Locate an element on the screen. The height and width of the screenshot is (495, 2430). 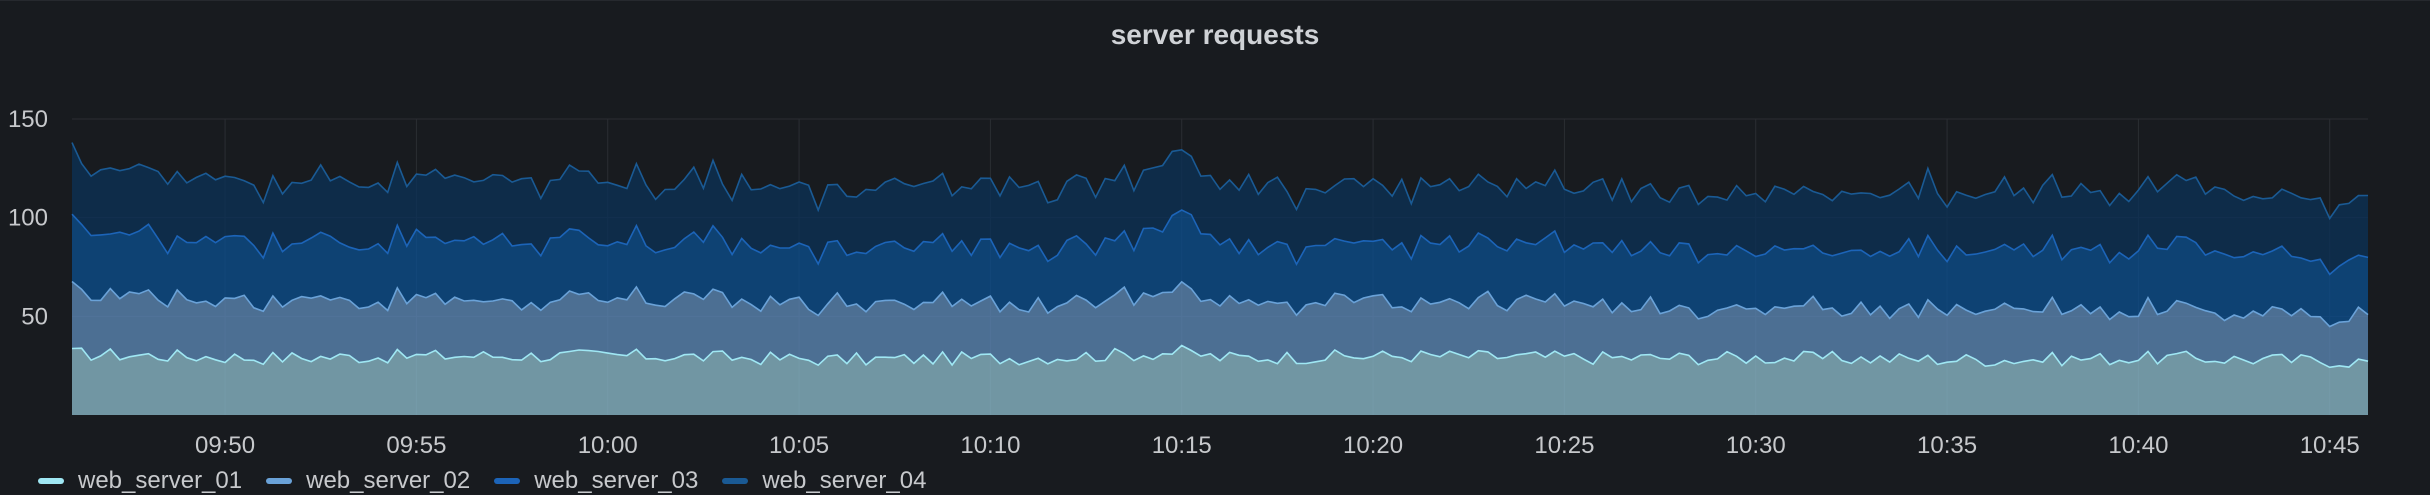
x-tick-label: 10:00 is located at coordinates (608, 445).